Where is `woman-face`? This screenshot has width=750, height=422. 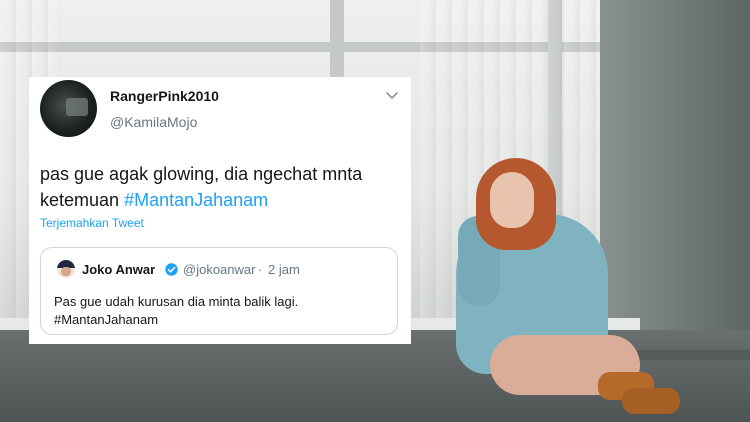
woman-face is located at coordinates (512, 200).